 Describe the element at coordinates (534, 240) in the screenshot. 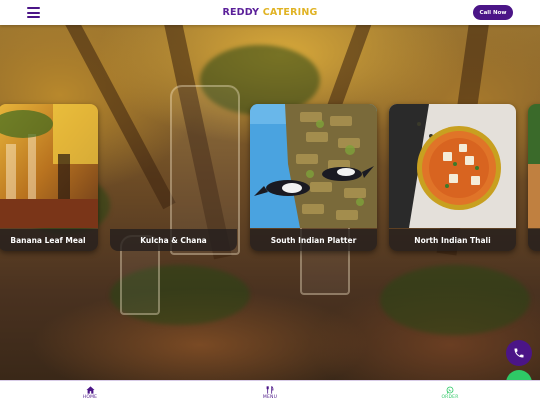

I see `card-label-empty` at that location.